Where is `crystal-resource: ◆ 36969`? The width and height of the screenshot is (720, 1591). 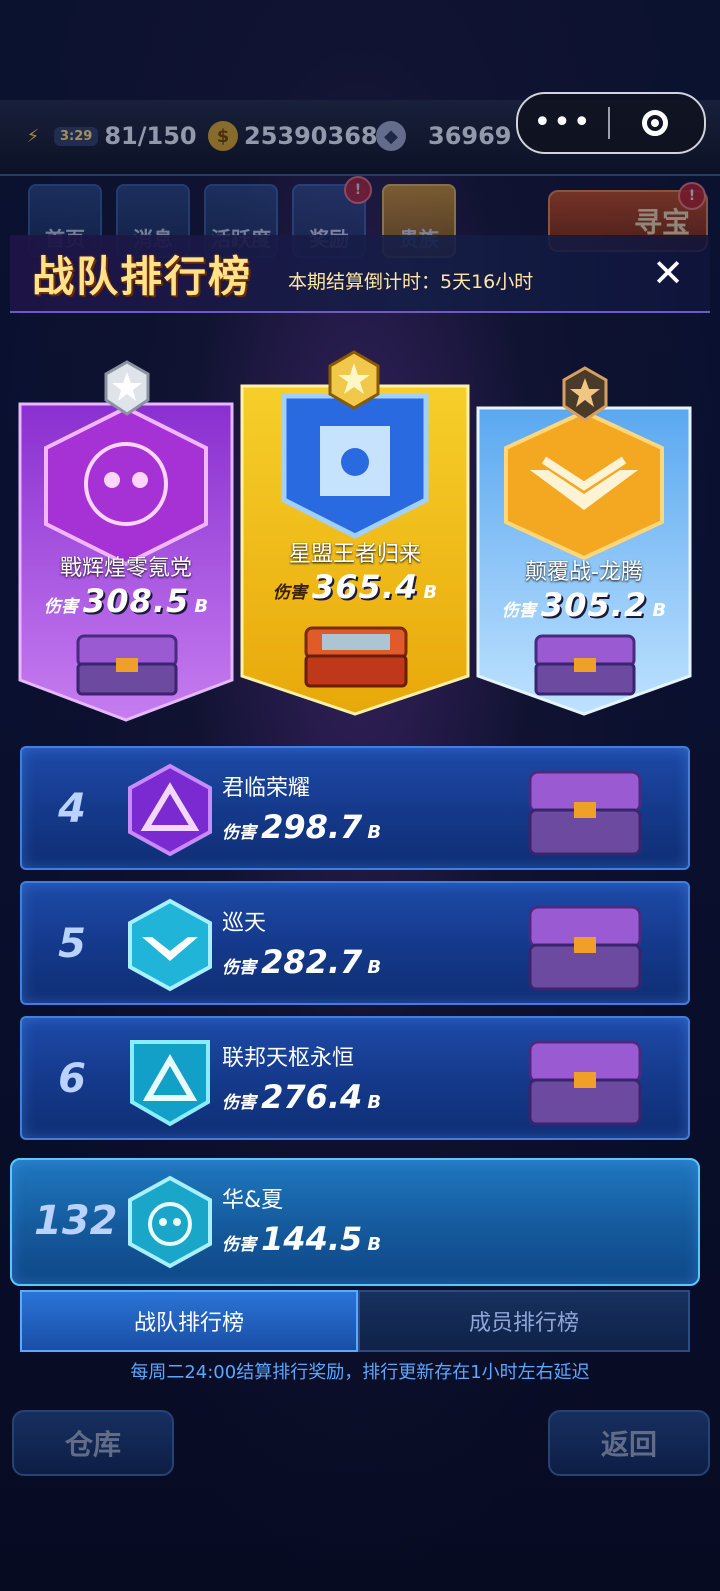 crystal-resource: ◆ 36969 is located at coordinates (444, 136).